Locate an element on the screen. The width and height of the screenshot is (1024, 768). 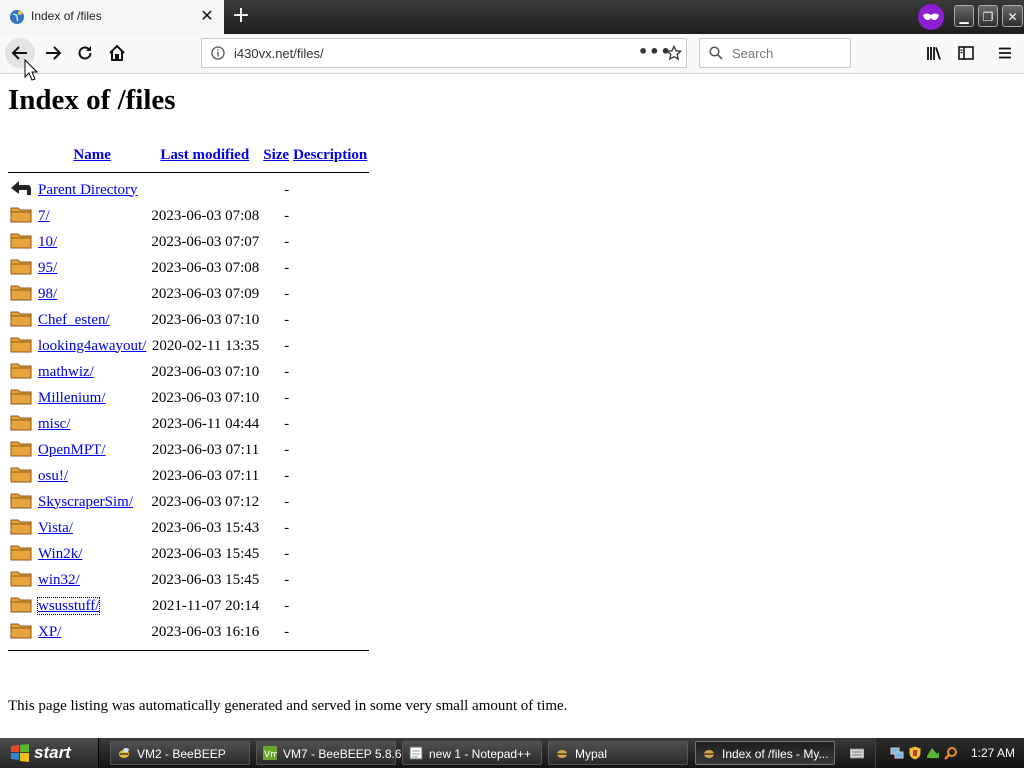
sort-by-last-modified-link: Last modified is located at coordinates (204, 155).